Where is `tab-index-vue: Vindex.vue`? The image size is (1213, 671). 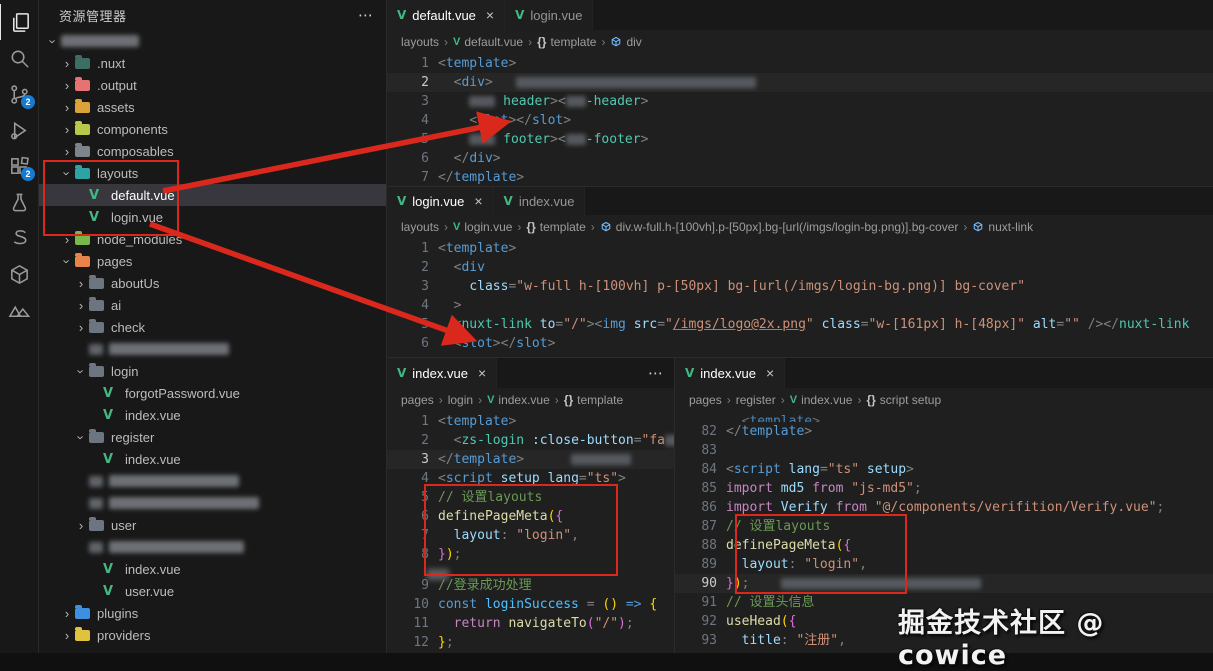
tab-index-vue: Vindex.vue is located at coordinates (539, 201).